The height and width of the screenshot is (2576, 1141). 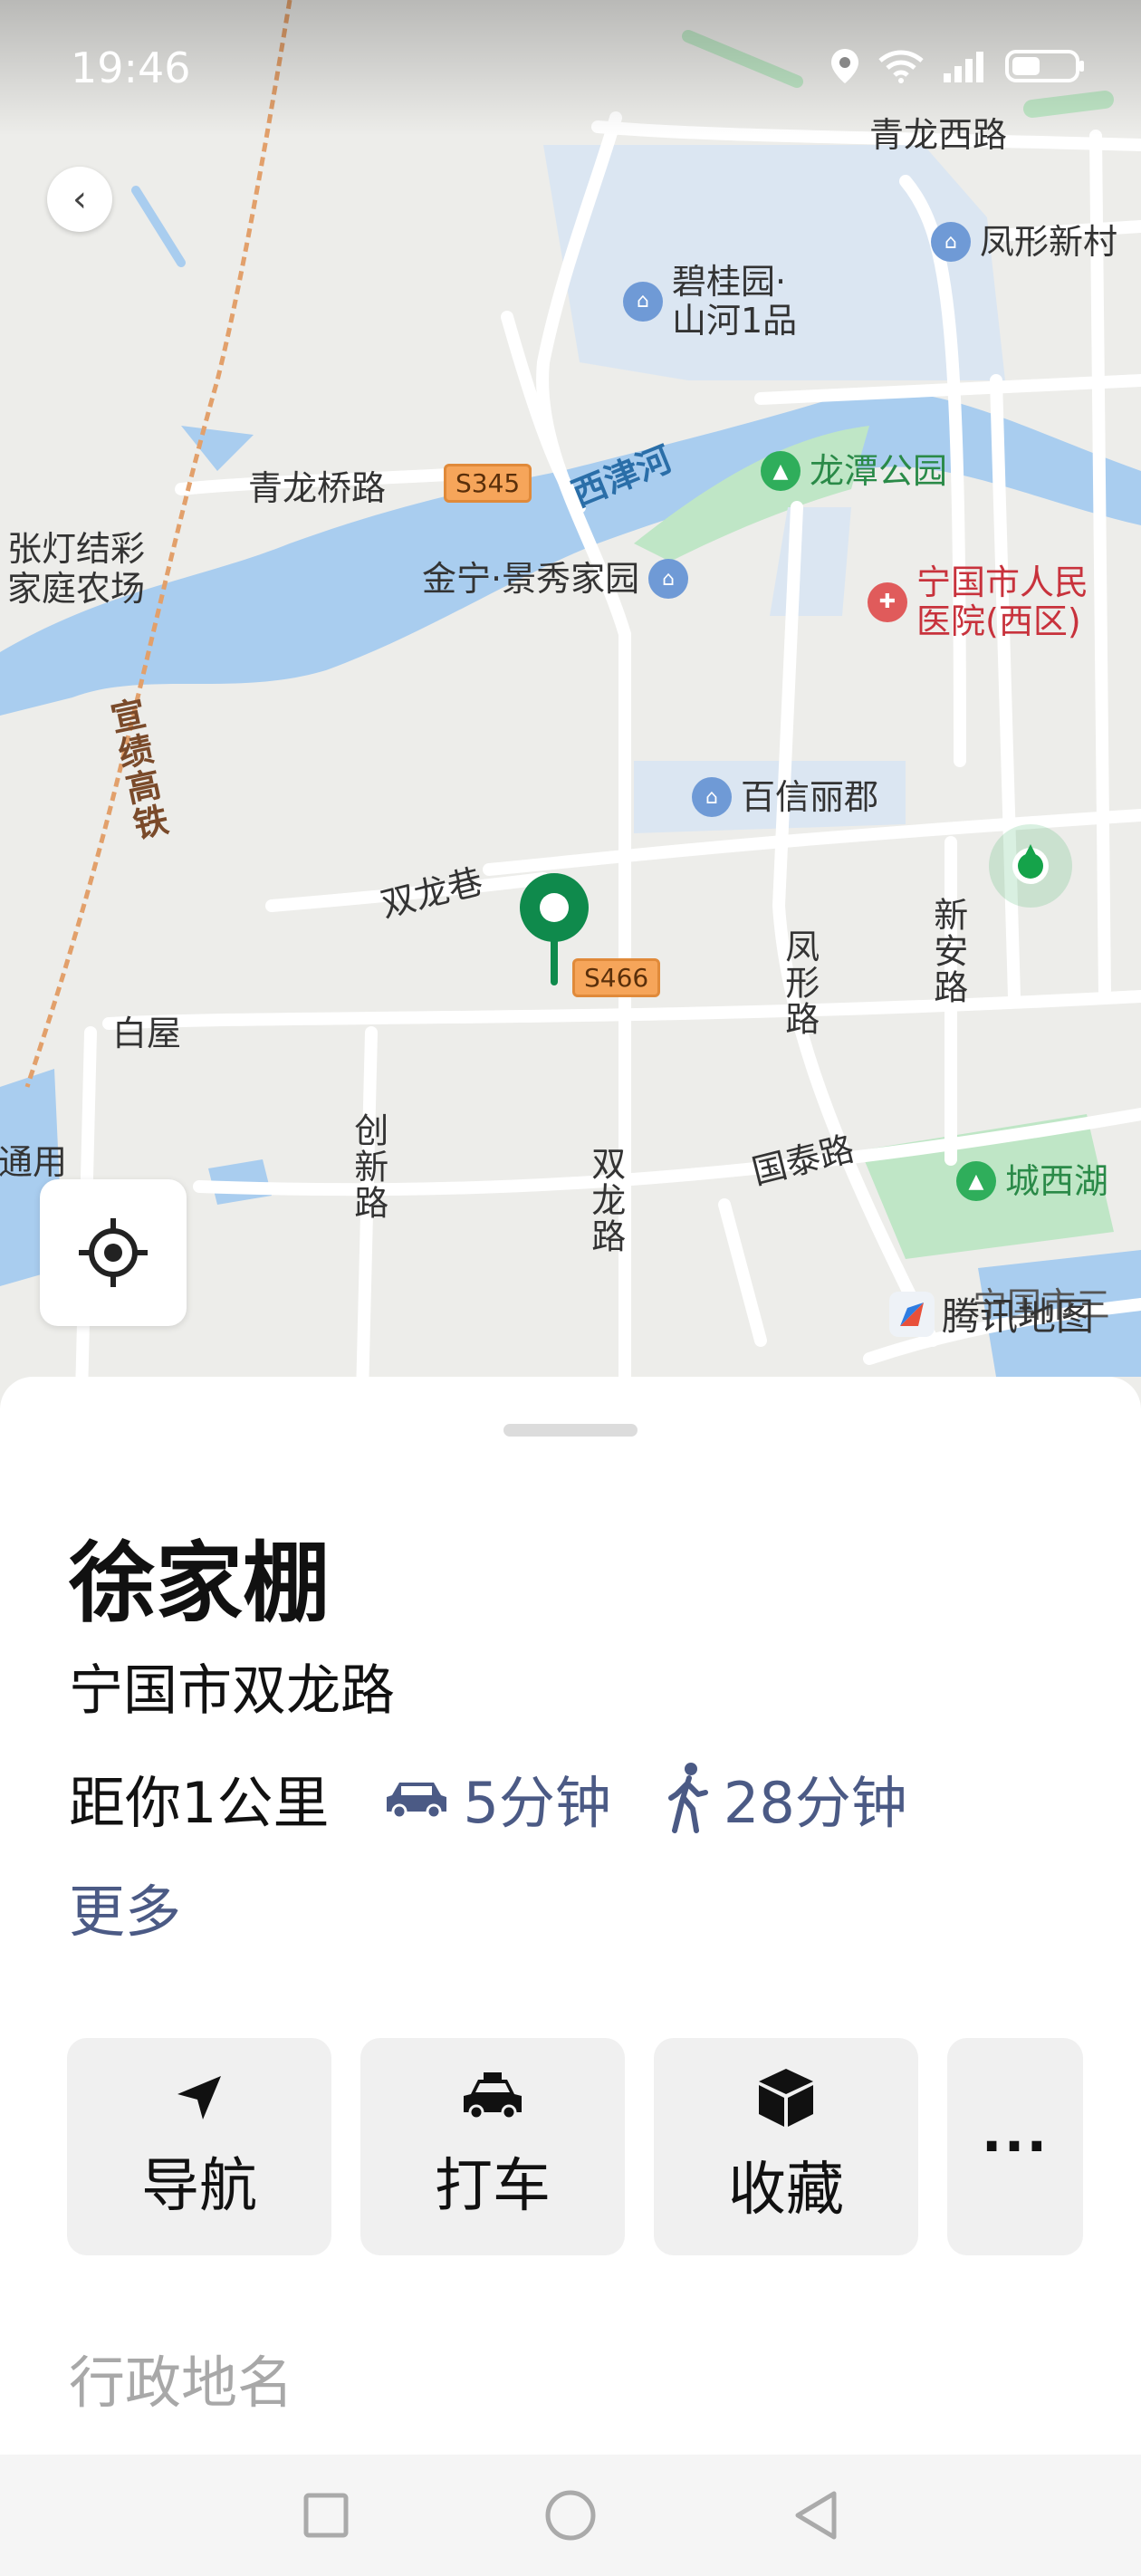 I want to click on navigation-arrow-icon, so click(x=199, y=2097).